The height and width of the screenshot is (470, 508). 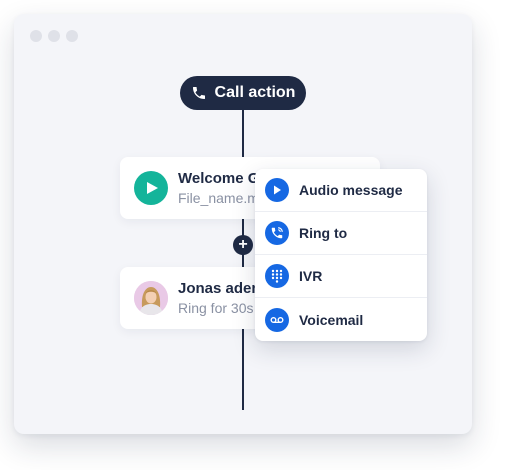 What do you see at coordinates (255, 92) in the screenshot?
I see `call-action-label: Call action` at bounding box center [255, 92].